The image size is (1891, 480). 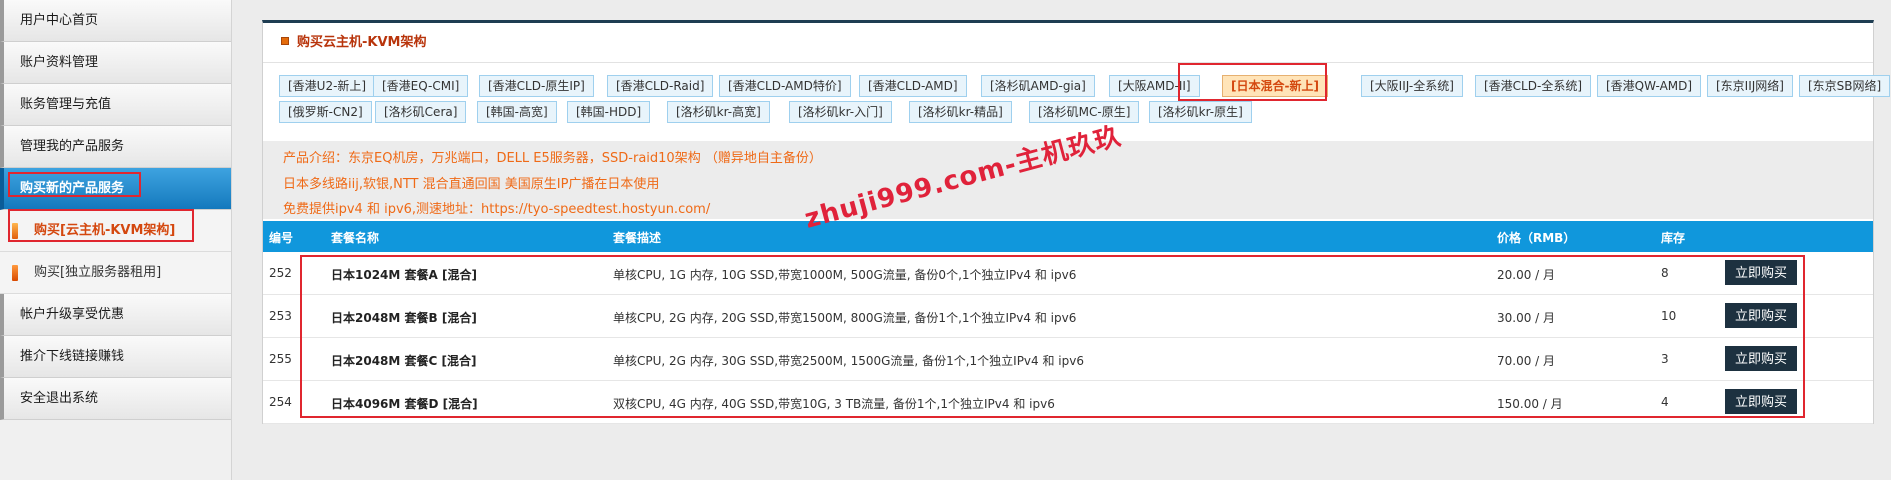 I want to click on sidebar-item-manage-products: 管理我的产品服务, so click(x=115, y=147).